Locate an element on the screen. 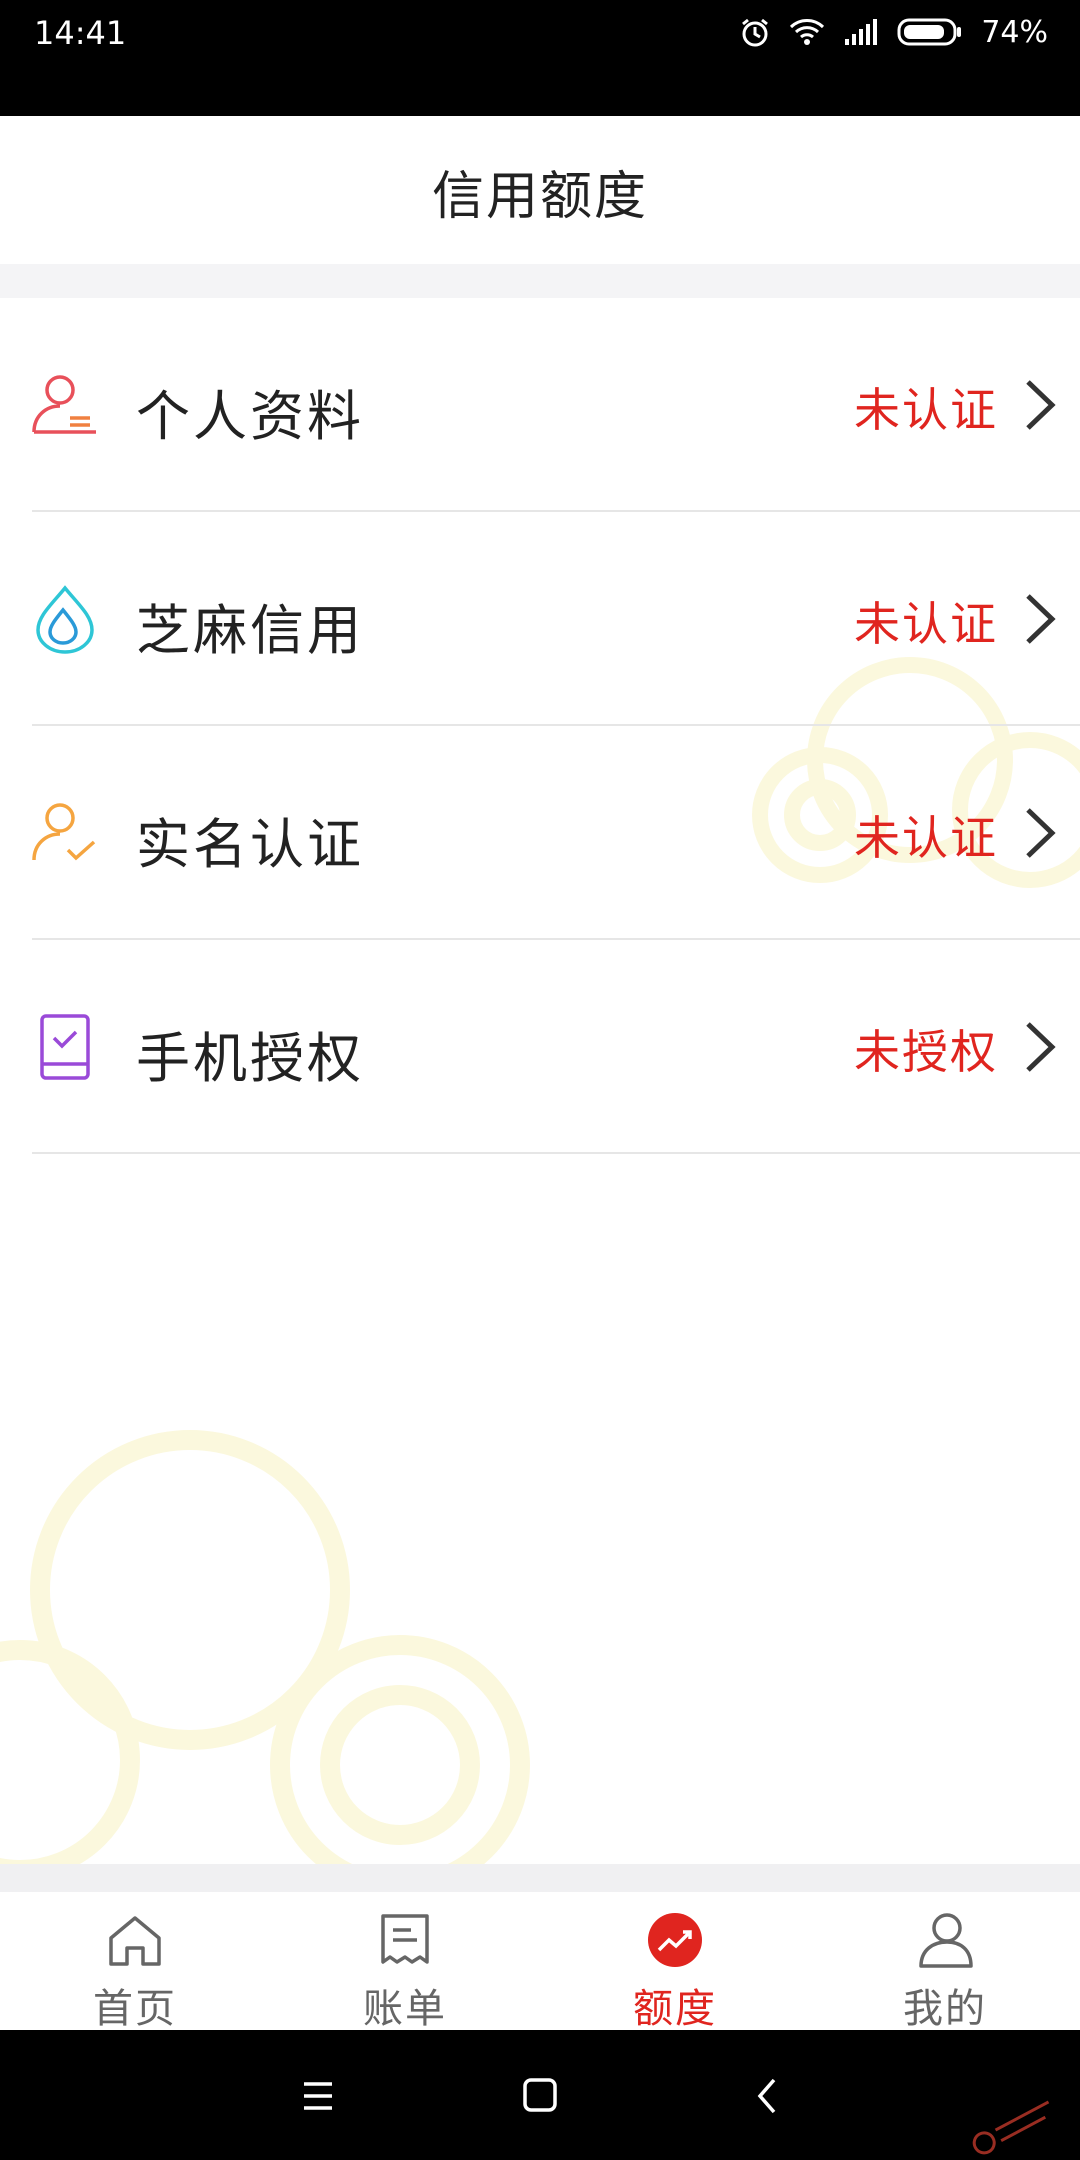 The width and height of the screenshot is (1080, 2160). list-item-sesame-credit: 芝麻信用 未认证 is located at coordinates (540, 619).